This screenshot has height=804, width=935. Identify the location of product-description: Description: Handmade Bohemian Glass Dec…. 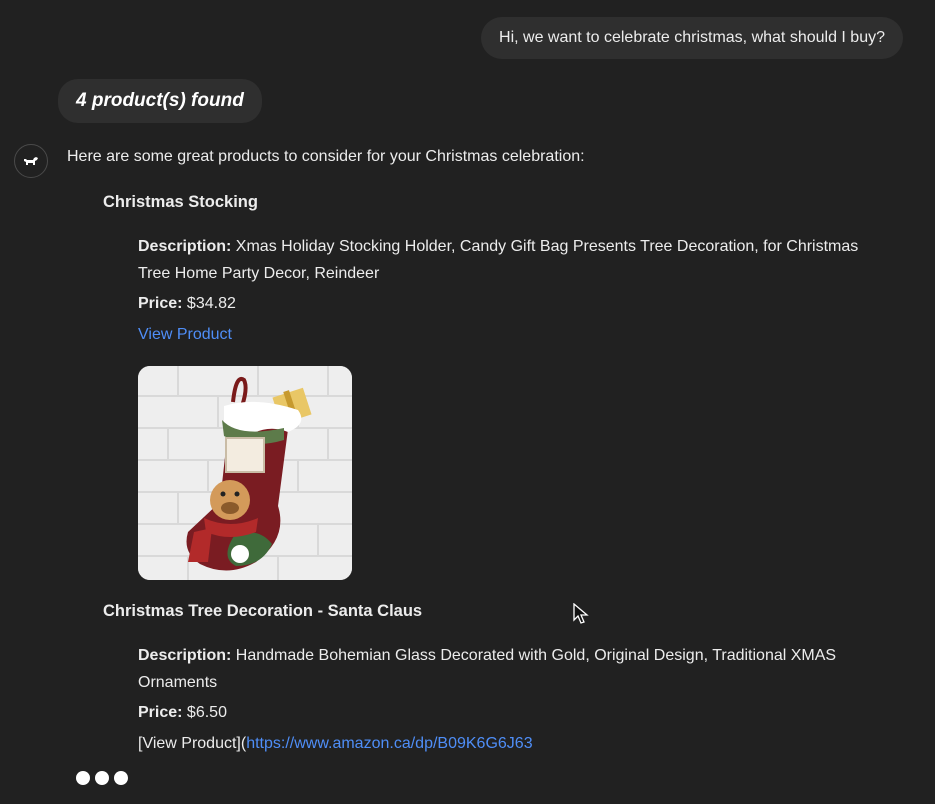
(508, 669).